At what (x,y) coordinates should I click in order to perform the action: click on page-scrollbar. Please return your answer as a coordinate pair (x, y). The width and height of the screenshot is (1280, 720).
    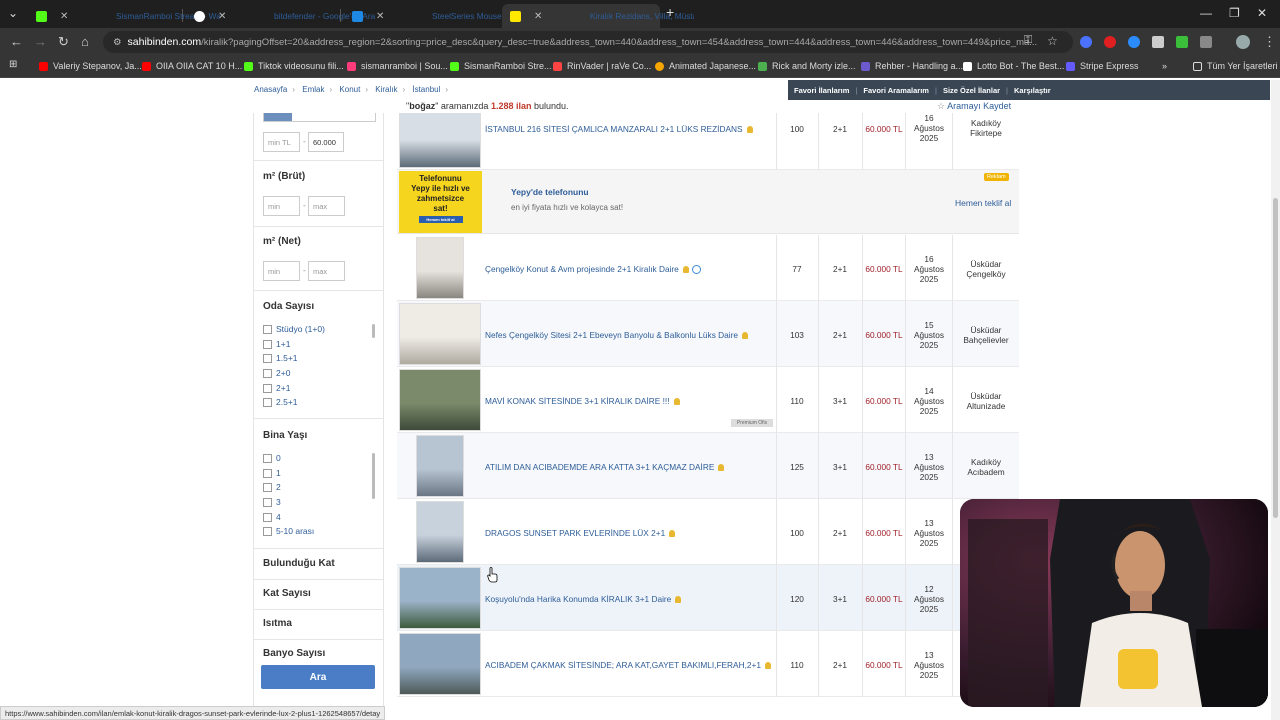
    Looking at the image, I should click on (1275, 400).